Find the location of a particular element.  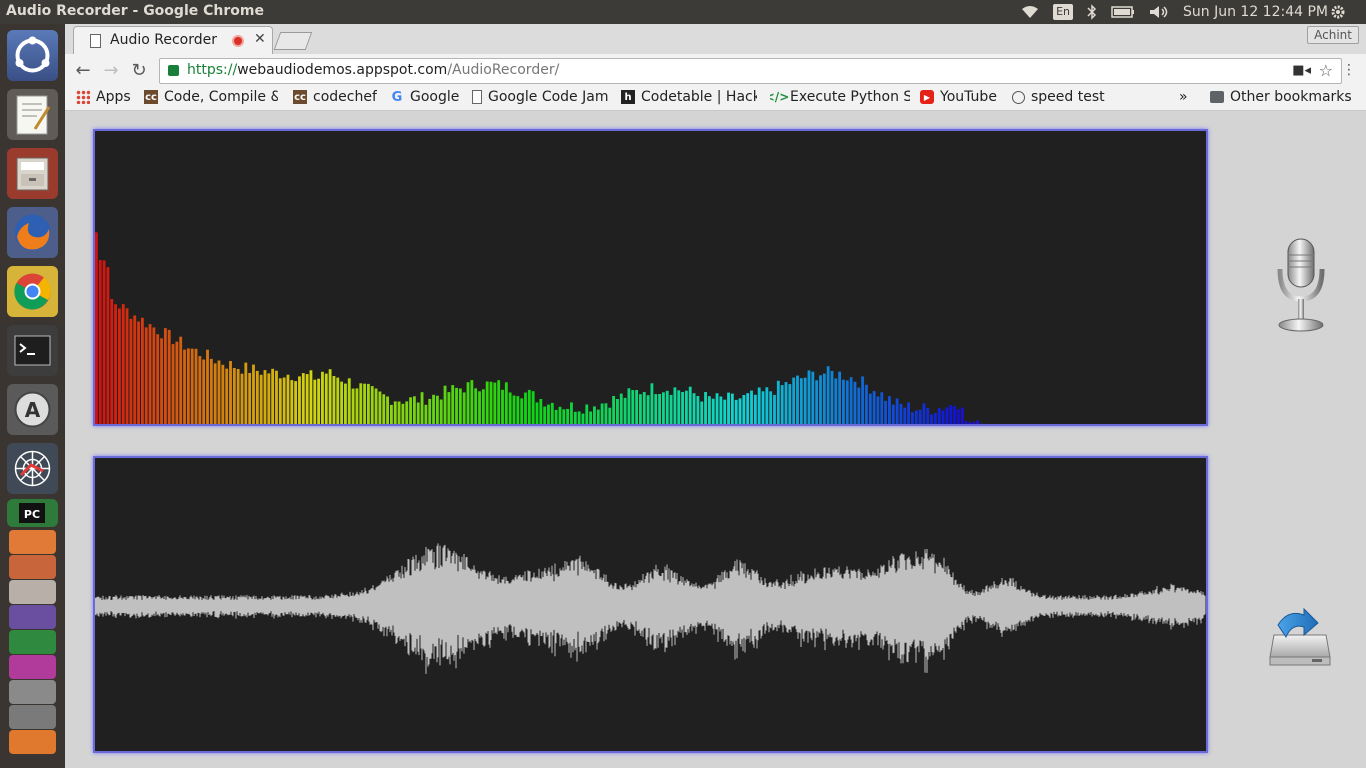

save-button is located at coordinates (1300, 637).